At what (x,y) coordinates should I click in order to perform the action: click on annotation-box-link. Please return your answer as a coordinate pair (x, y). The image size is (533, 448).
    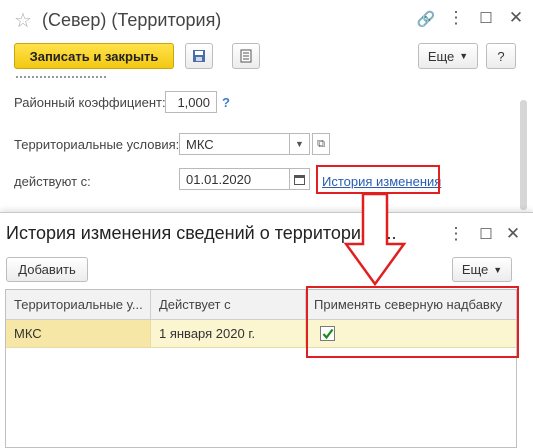
    Looking at the image, I should click on (378, 179).